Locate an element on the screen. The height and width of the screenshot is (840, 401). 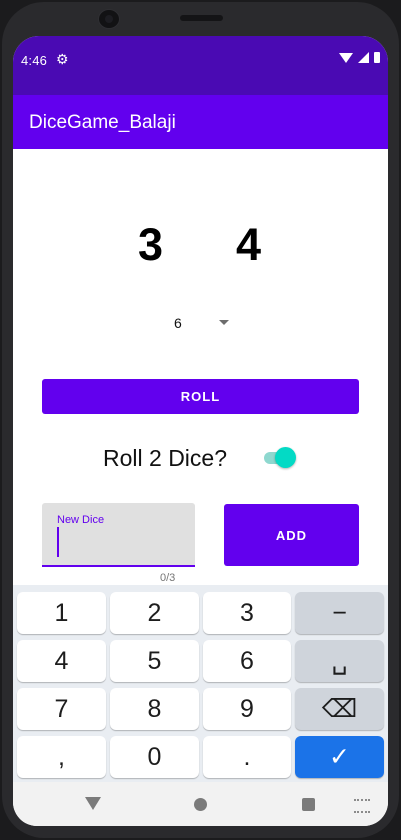
die-one-value: 3 is located at coordinates (151, 244).